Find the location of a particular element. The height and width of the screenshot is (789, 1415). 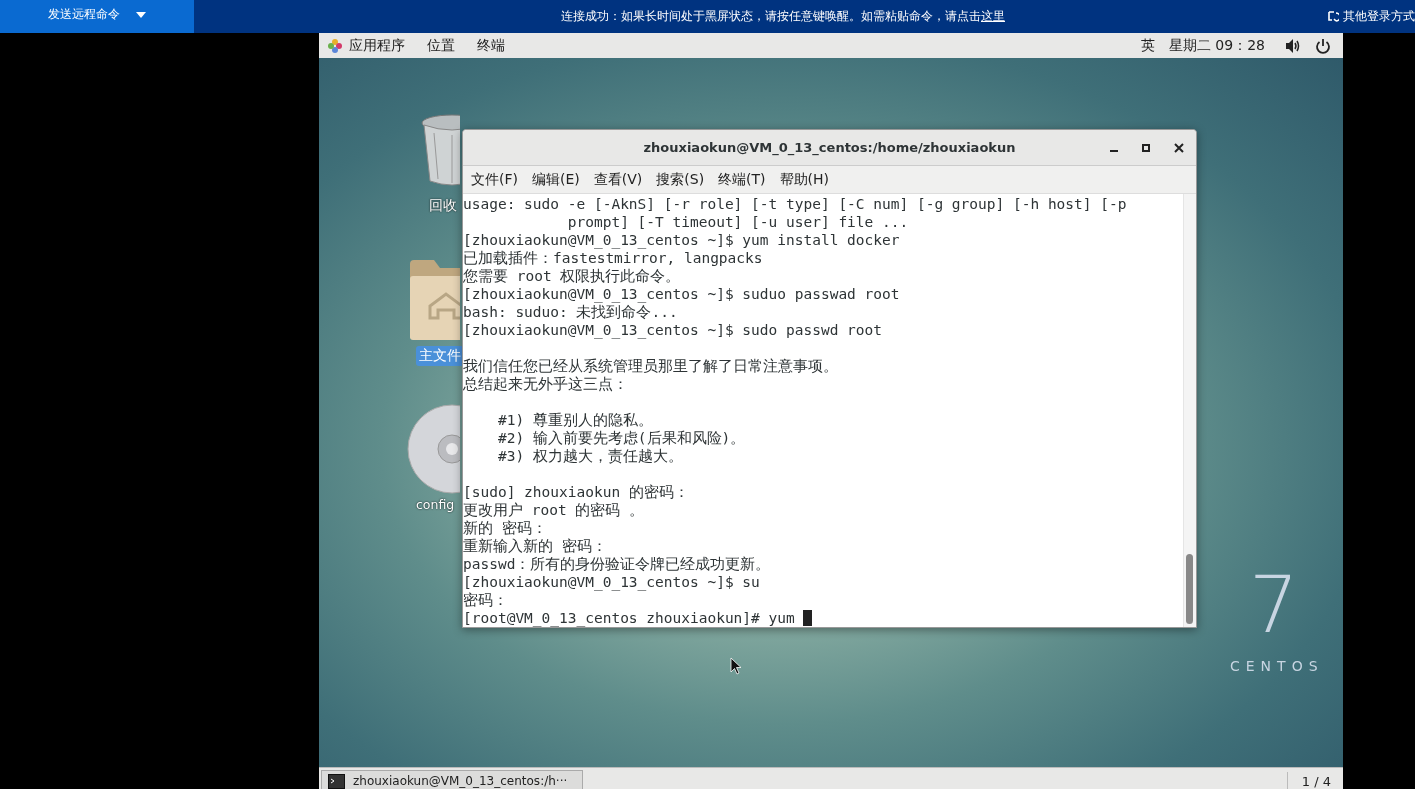

paste-link: 这里 is located at coordinates (993, 16).